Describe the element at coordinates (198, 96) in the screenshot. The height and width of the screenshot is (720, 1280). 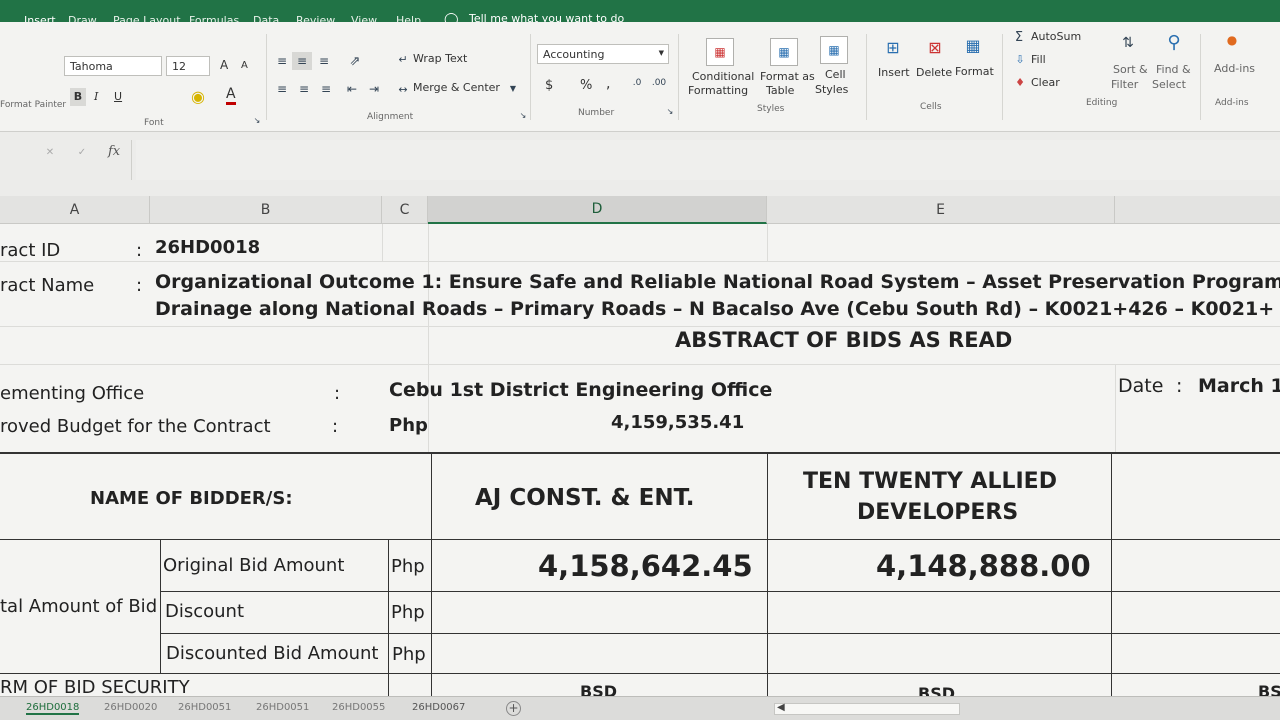
I see `fill-color-icon: ◉` at that location.